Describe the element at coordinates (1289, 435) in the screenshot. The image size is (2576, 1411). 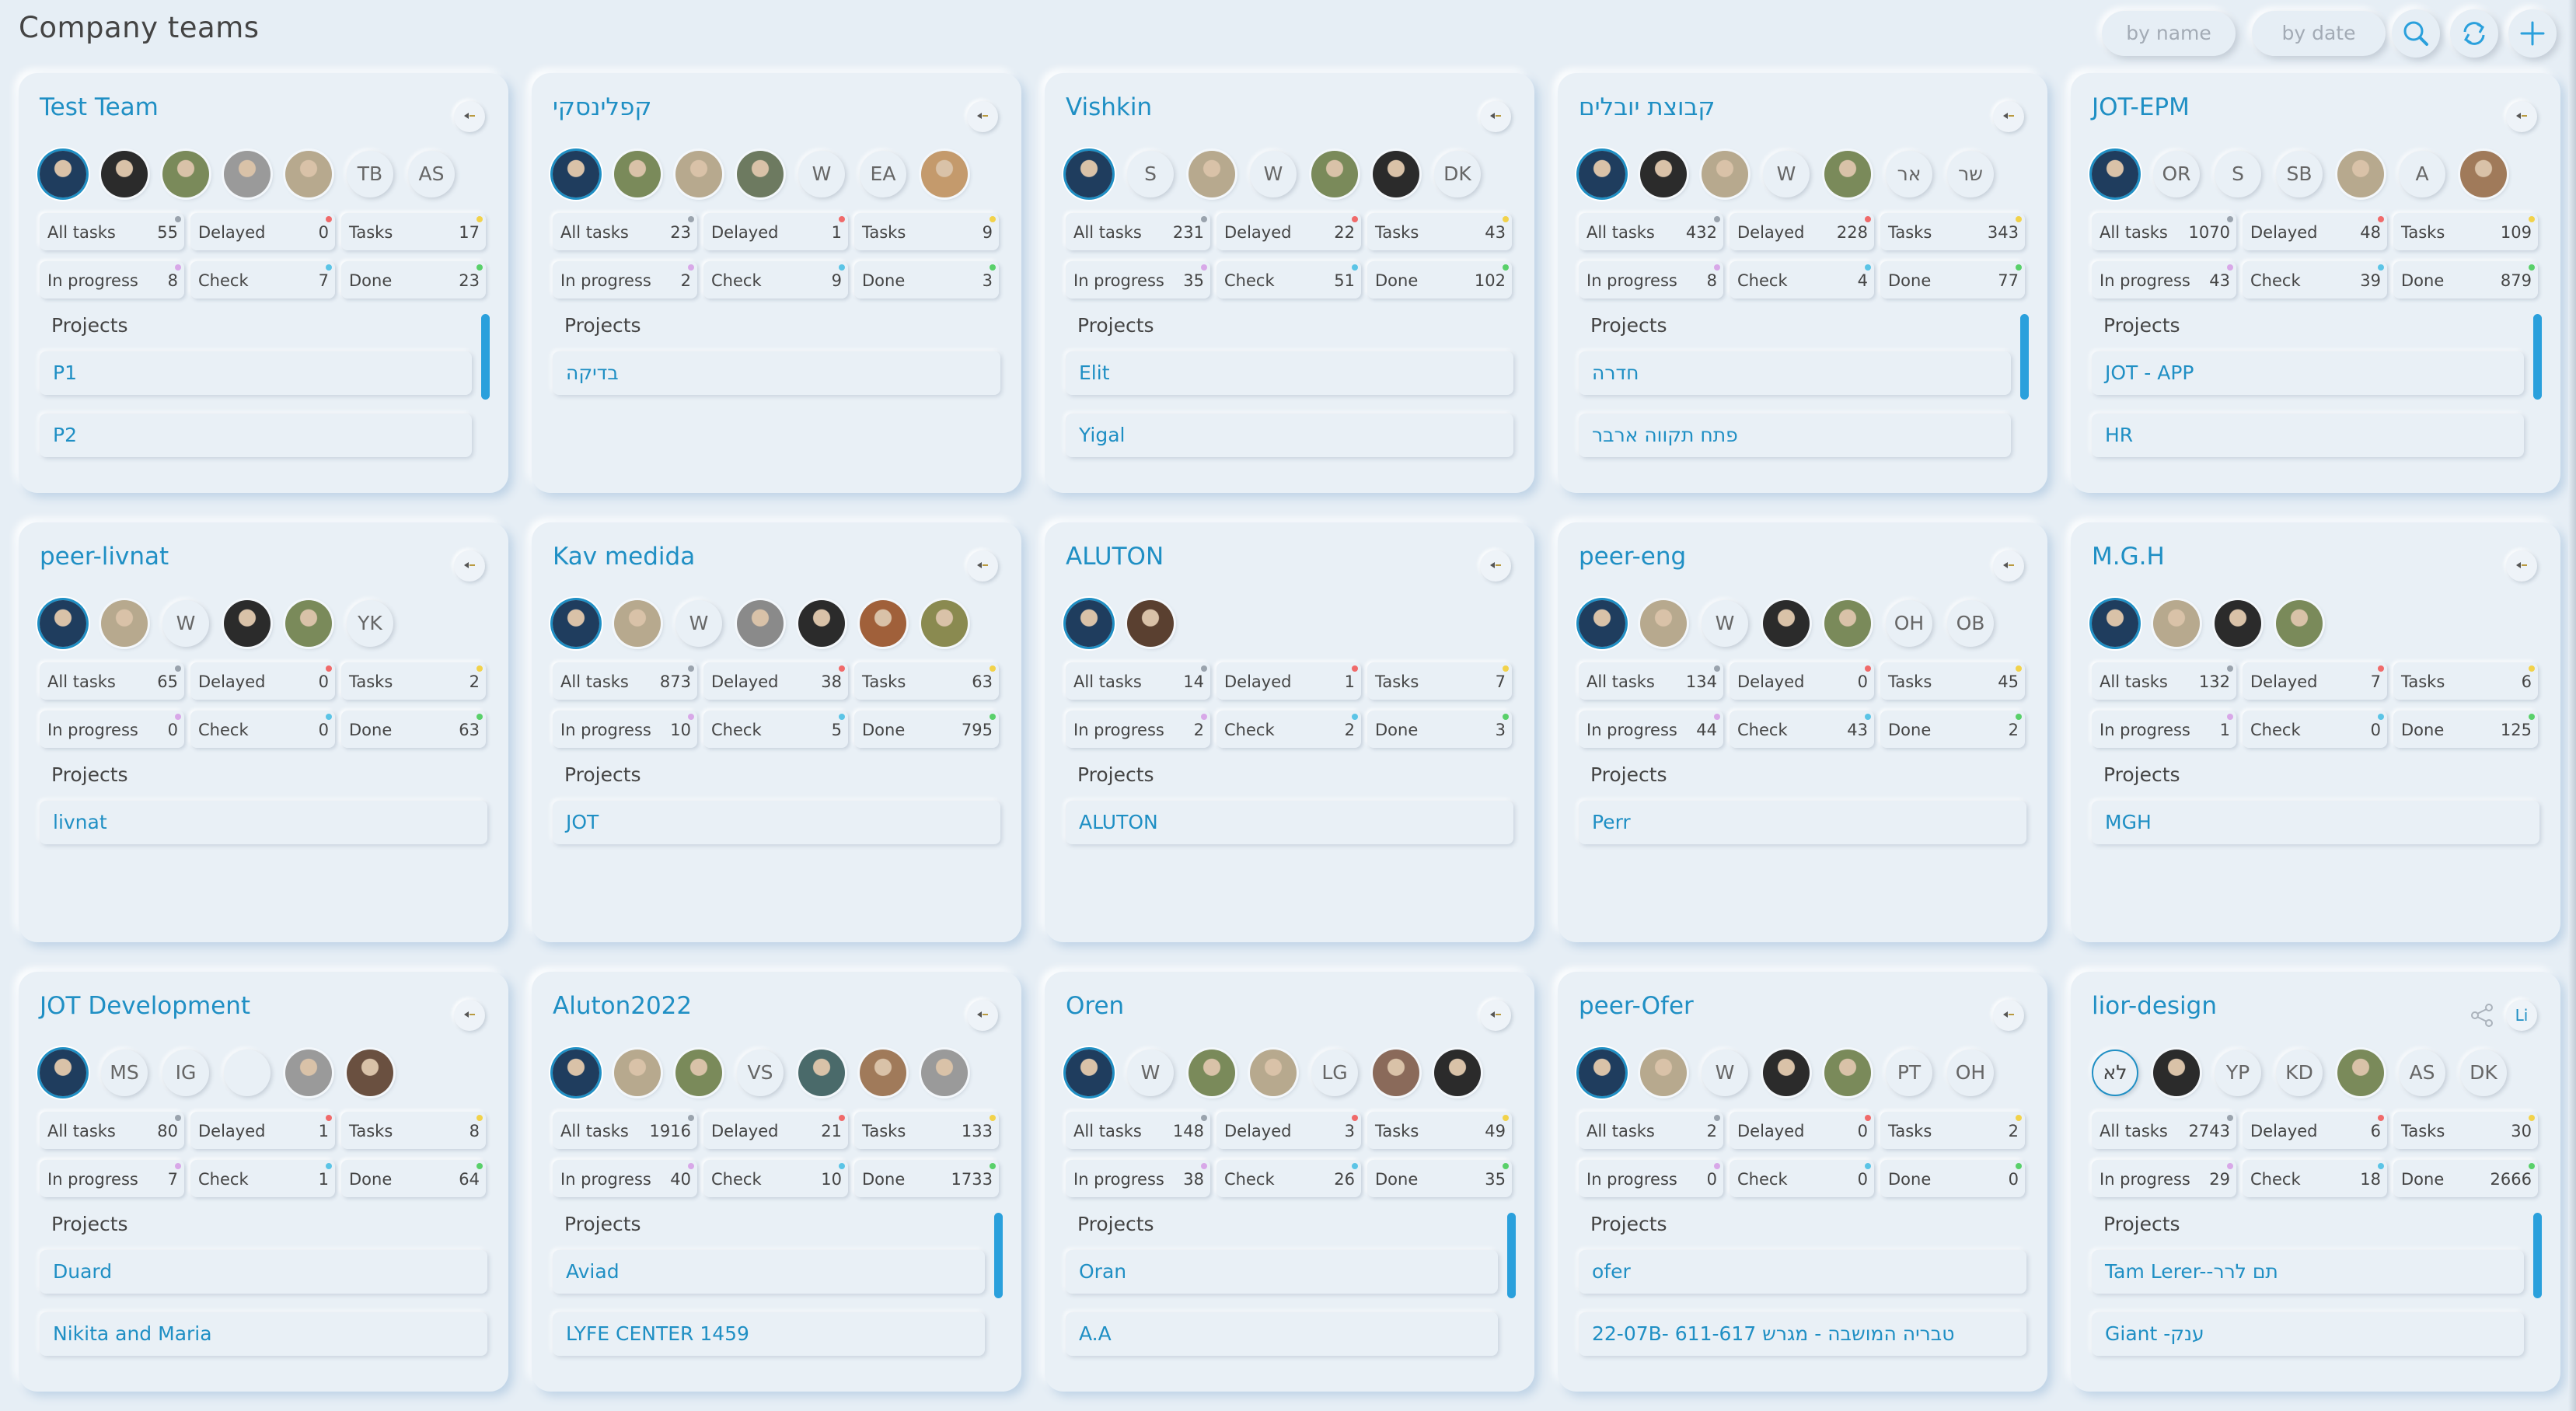
I see `project-item: Yigal` at that location.